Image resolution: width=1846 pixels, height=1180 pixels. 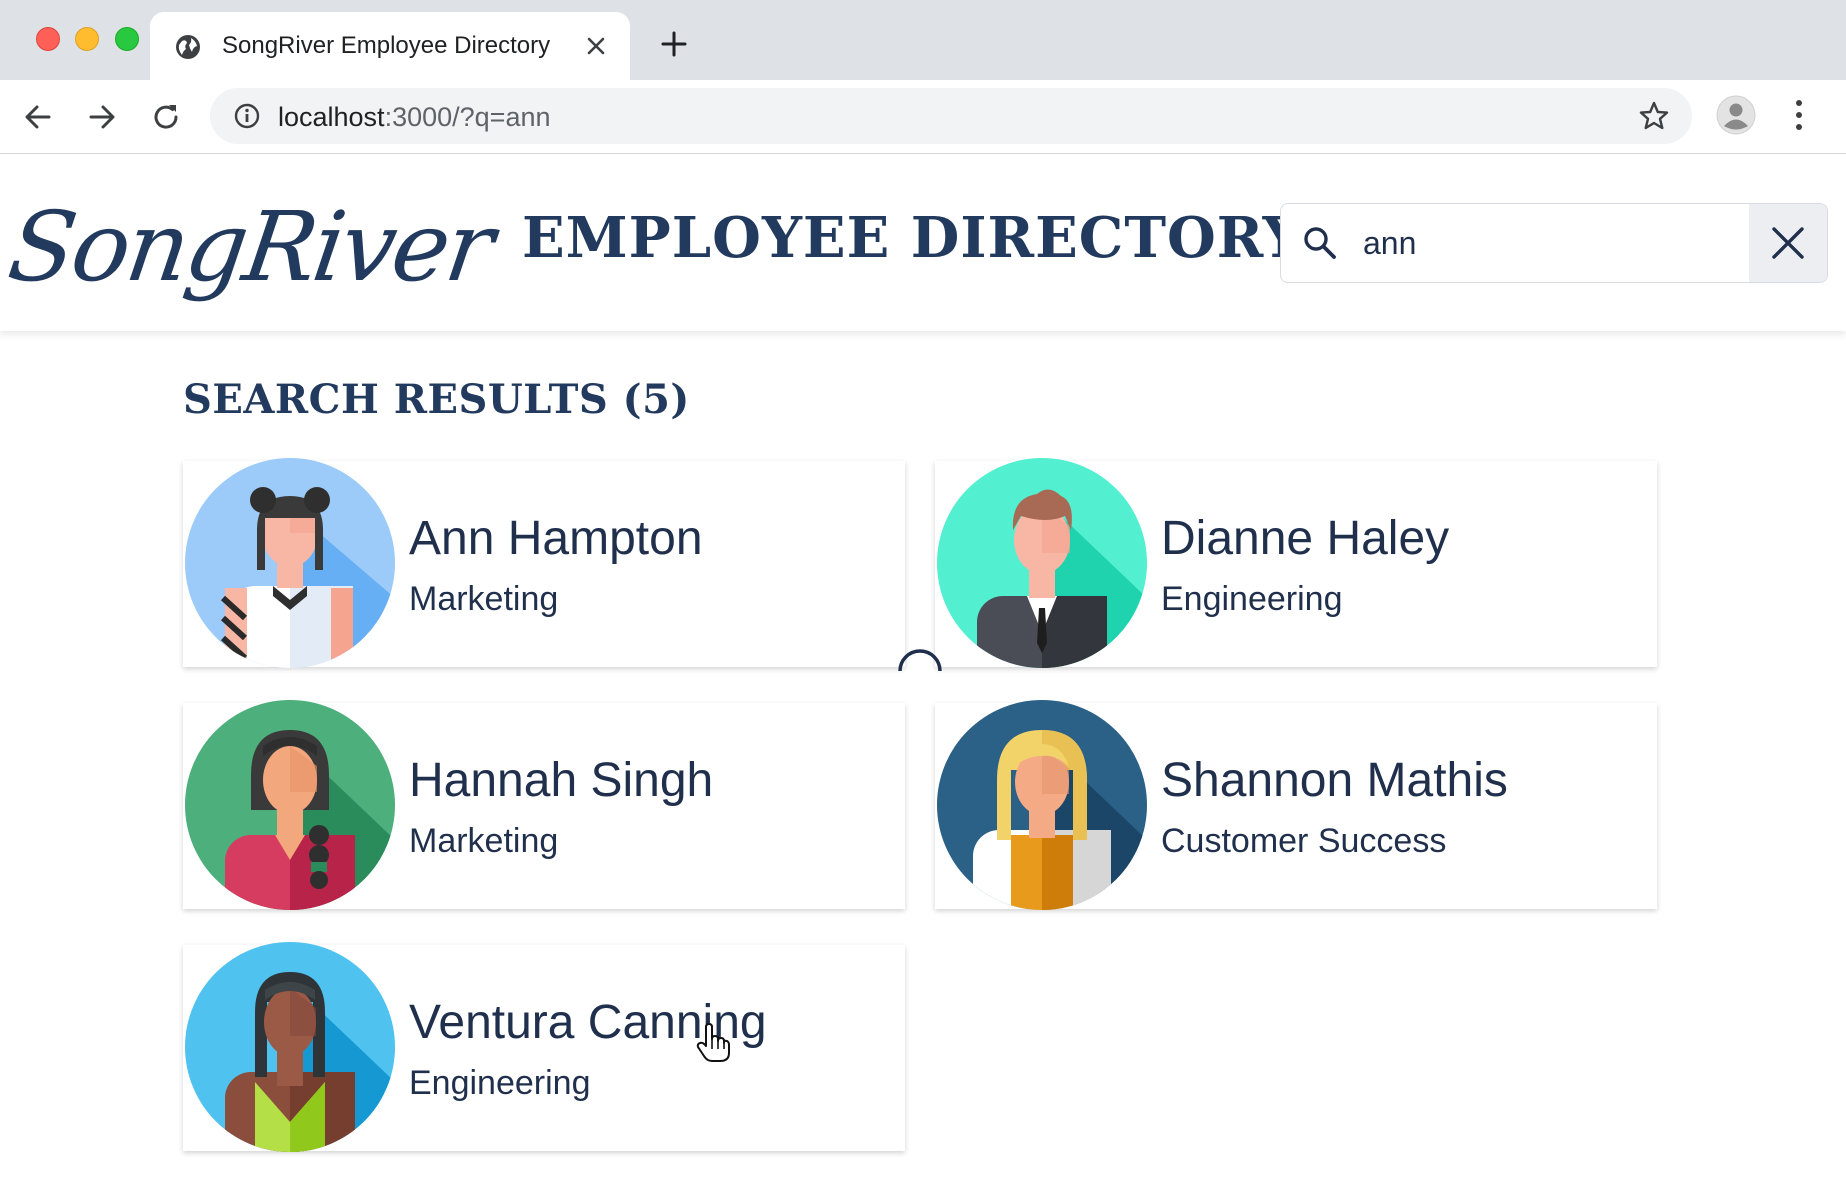 I want to click on employee-card: Shannon Mathis Customer Success, so click(x=1296, y=805).